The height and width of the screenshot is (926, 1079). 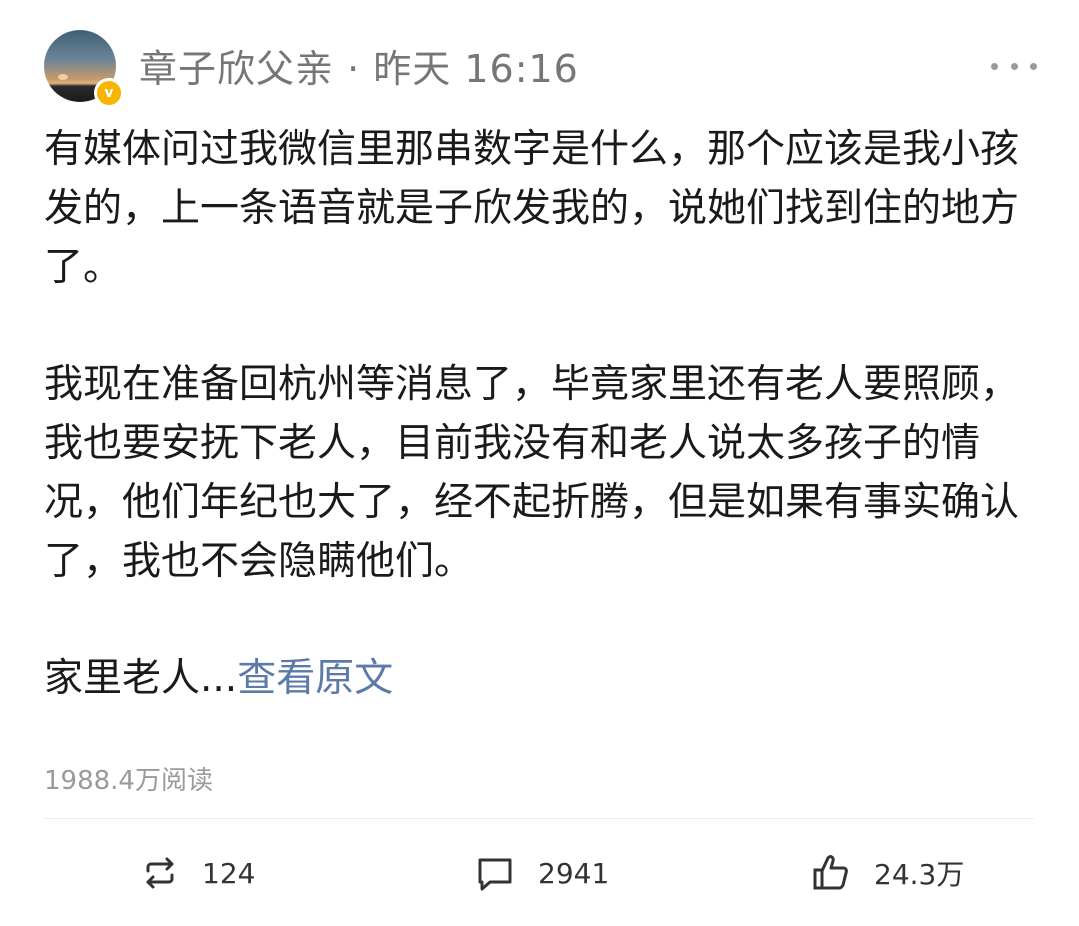 What do you see at coordinates (63, 77) in the screenshot?
I see `avatar-sunset` at bounding box center [63, 77].